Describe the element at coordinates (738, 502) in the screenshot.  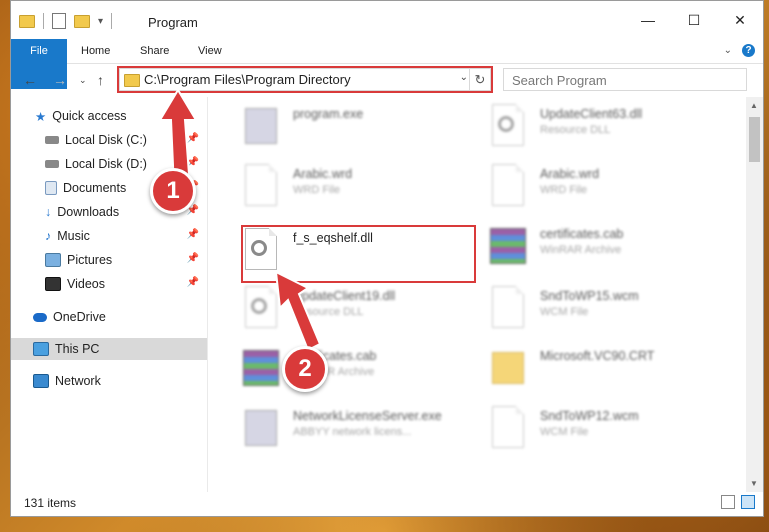
I see `view-switcher` at that location.